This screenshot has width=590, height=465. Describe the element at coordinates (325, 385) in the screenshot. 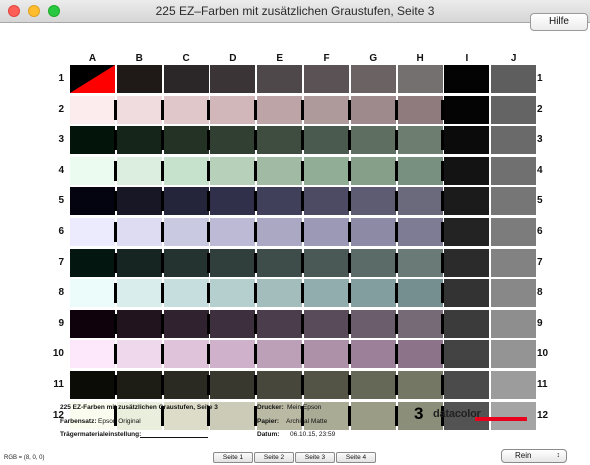

I see `swatch-f11` at that location.